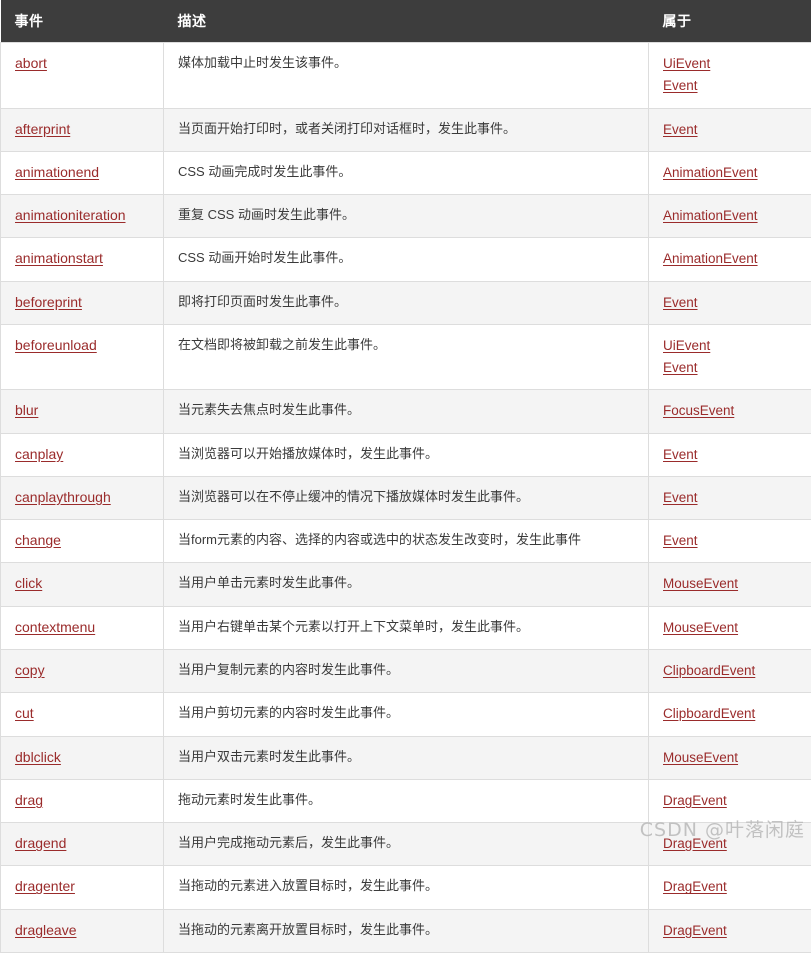 This screenshot has width=811, height=953. What do you see at coordinates (24, 713) in the screenshot?
I see `event-link: cut` at bounding box center [24, 713].